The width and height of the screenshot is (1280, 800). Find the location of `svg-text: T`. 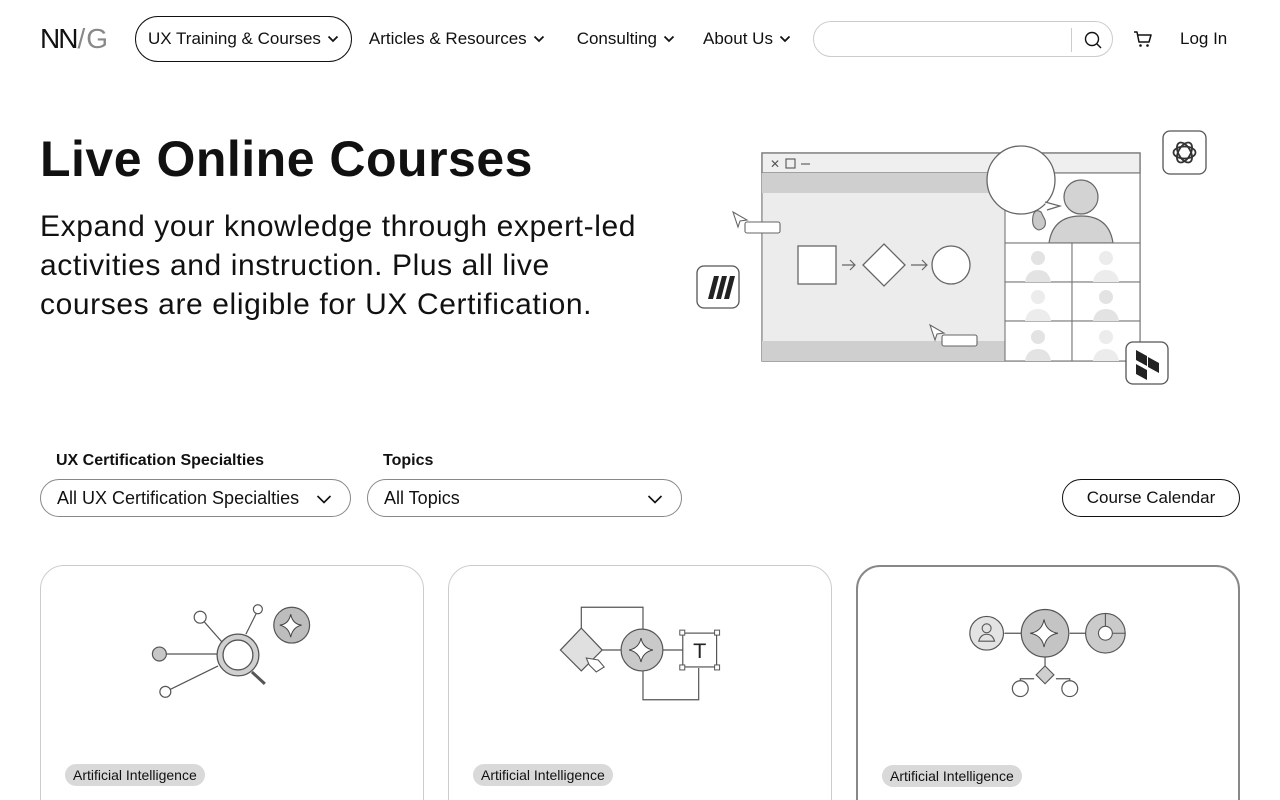

svg-text: T is located at coordinates (700, 651).